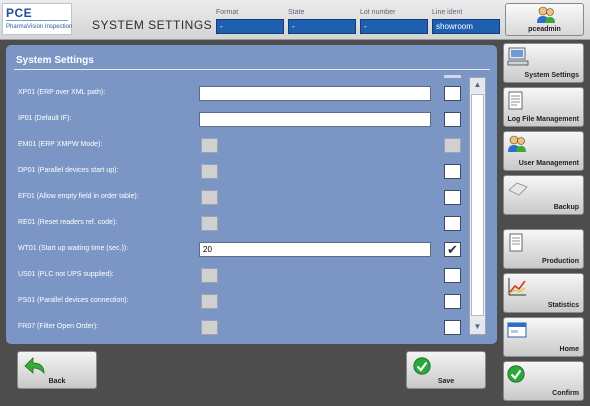 The width and height of the screenshot is (590, 406). Describe the element at coordinates (543, 249) in the screenshot. I see `sidebar-item-production: Production` at that location.